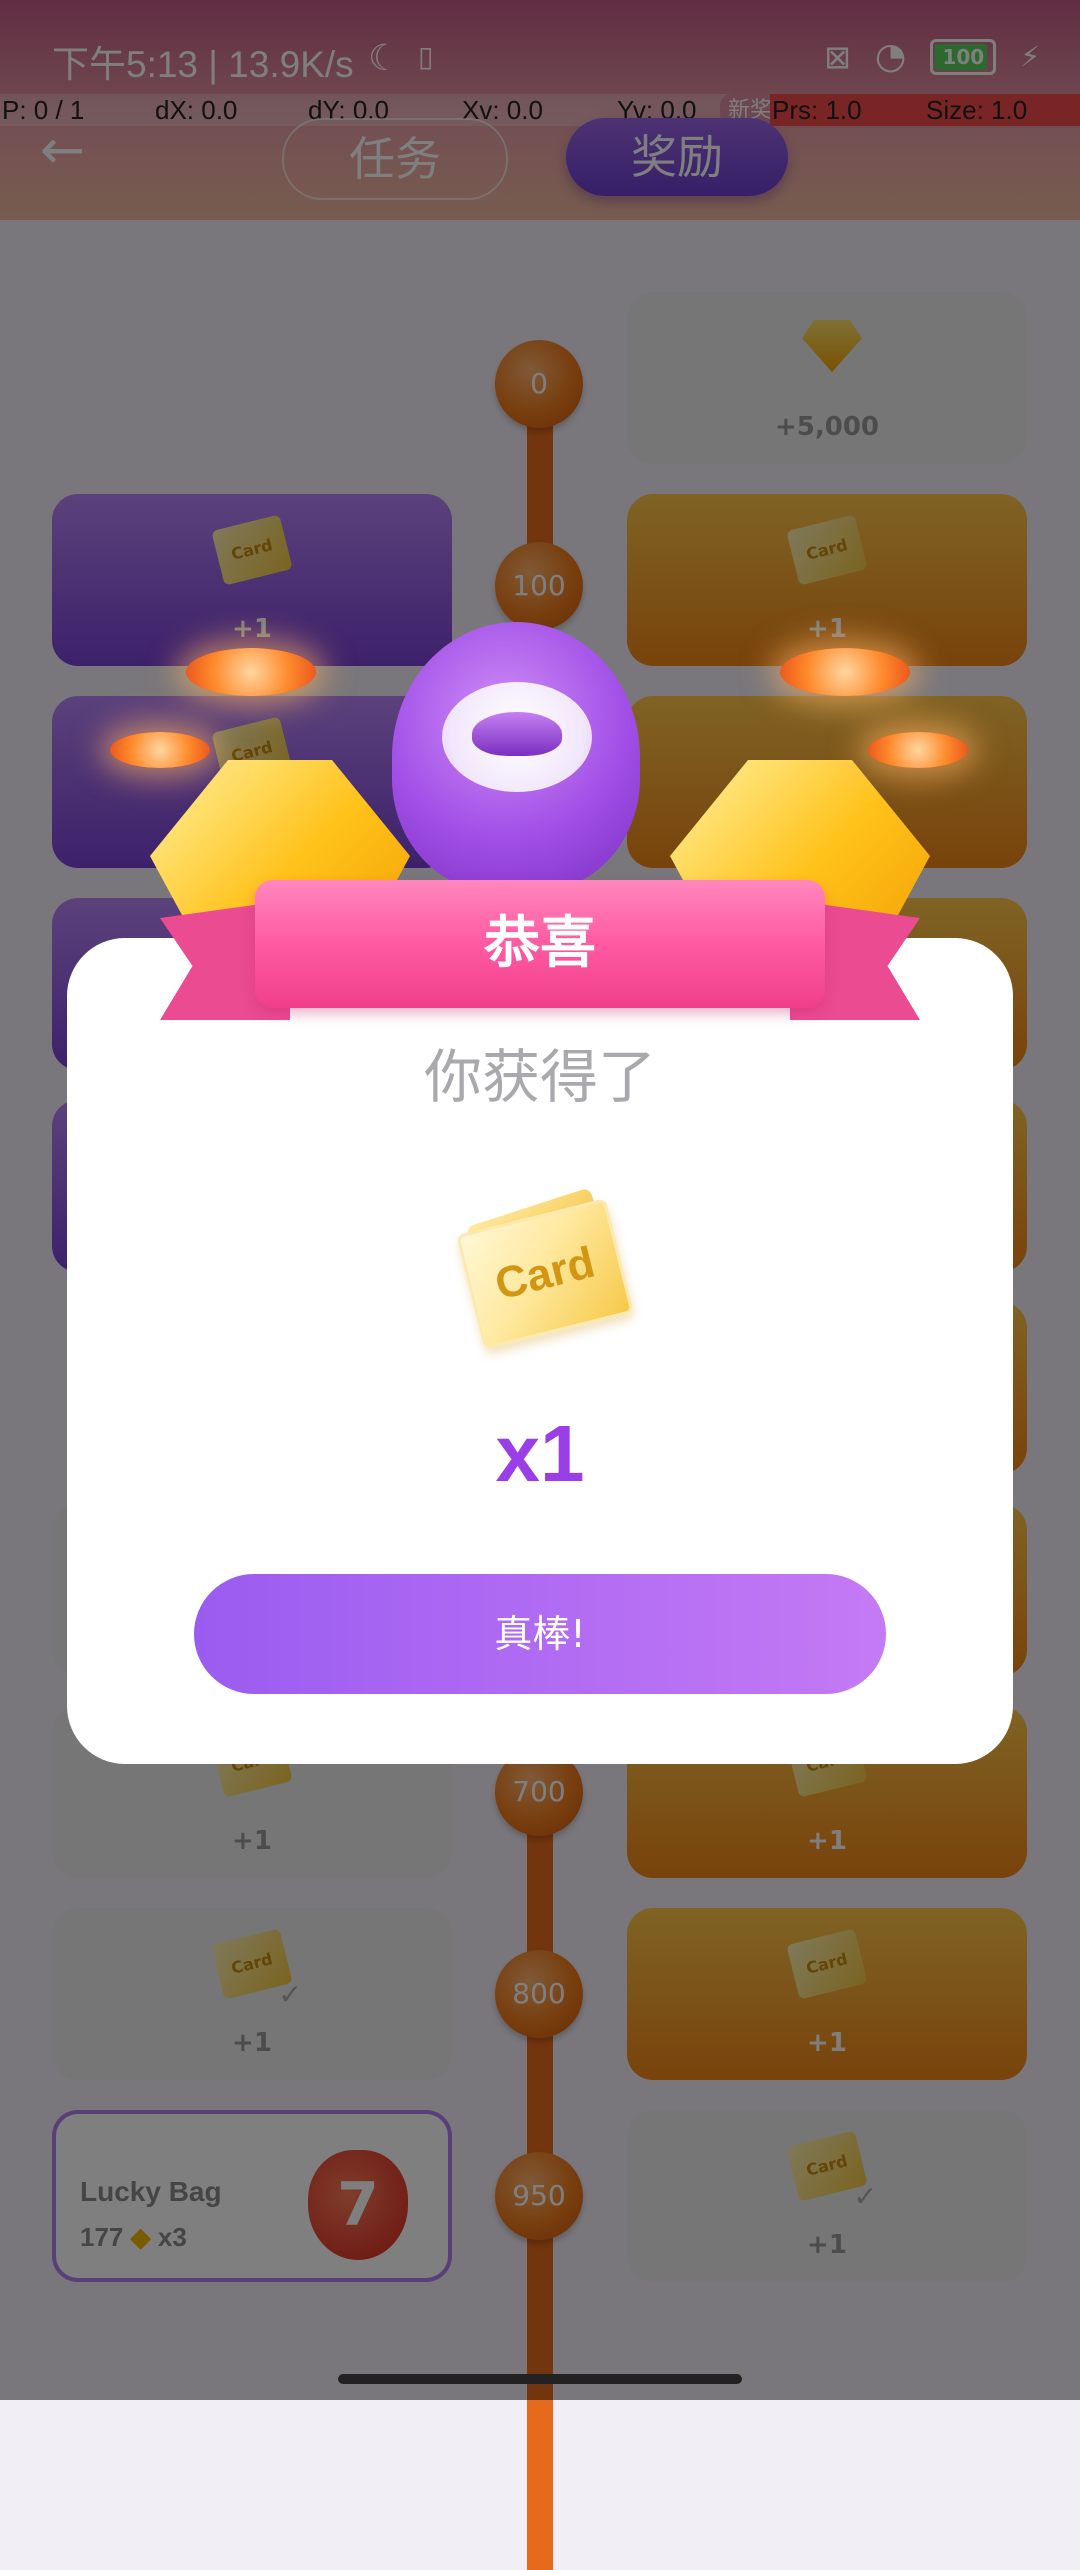  Describe the element at coordinates (540, 1634) in the screenshot. I see `confirm-button: 真棒!` at that location.